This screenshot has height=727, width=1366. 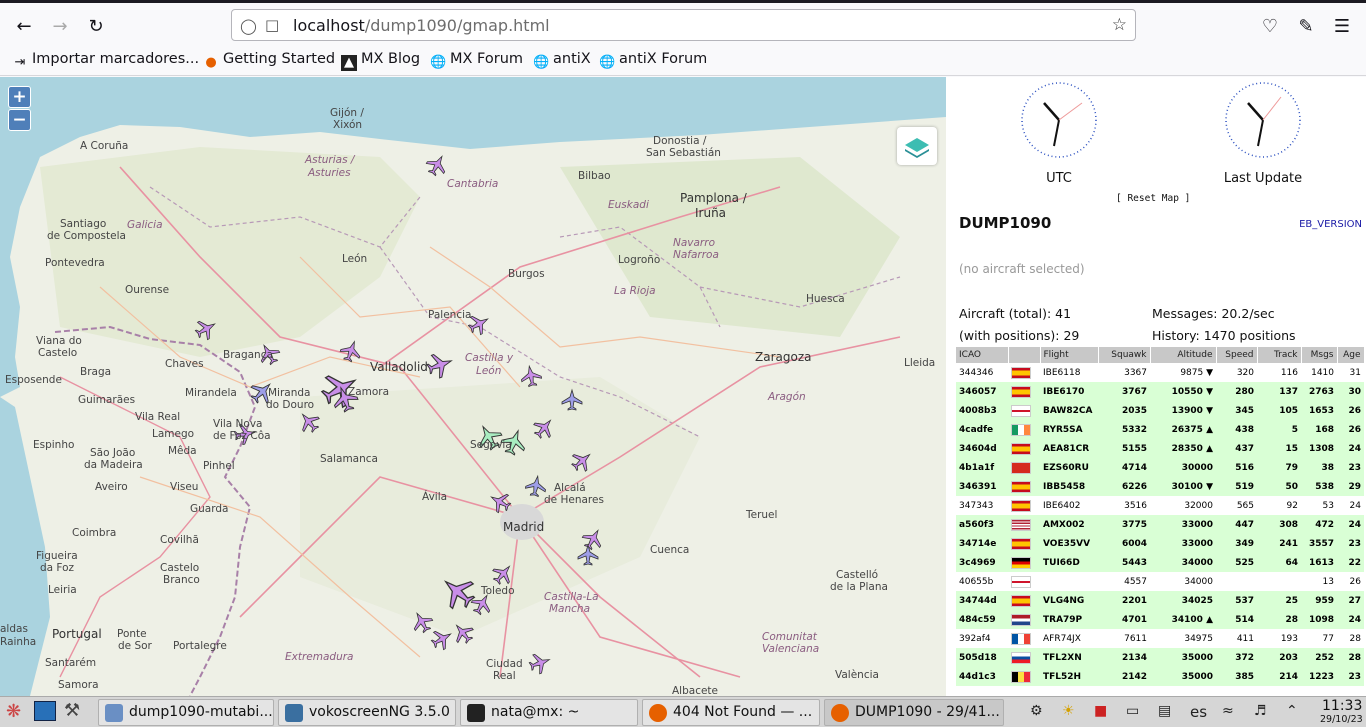 What do you see at coordinates (1160, 543) in the screenshot?
I see `table-row: 34714e VOE35VV 6004 33000 349 241 3557 23` at bounding box center [1160, 543].